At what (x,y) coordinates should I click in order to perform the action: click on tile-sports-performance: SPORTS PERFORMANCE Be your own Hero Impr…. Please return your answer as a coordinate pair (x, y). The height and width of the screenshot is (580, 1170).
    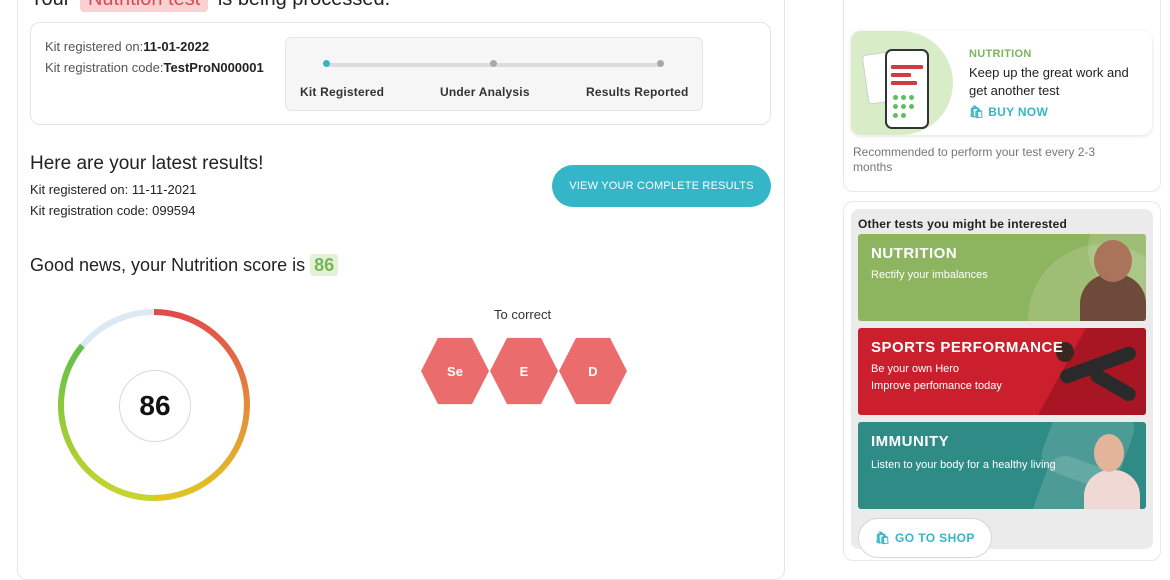
    Looking at the image, I should click on (1002, 371).